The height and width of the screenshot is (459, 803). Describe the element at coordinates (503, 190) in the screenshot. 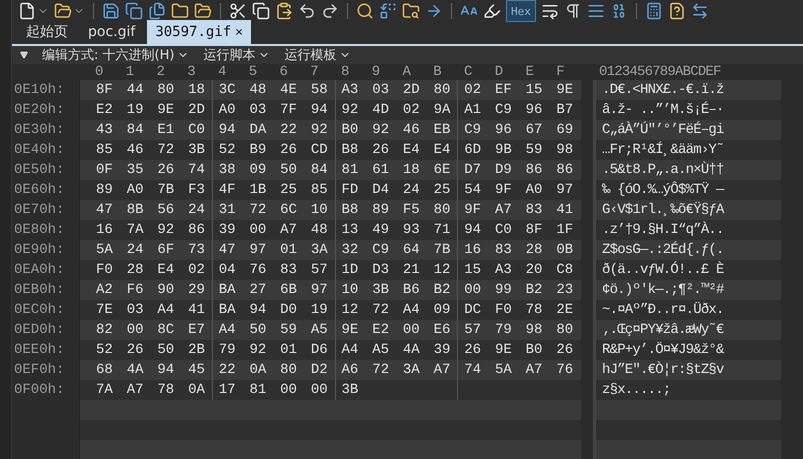

I see `hex-byte: 9F` at that location.